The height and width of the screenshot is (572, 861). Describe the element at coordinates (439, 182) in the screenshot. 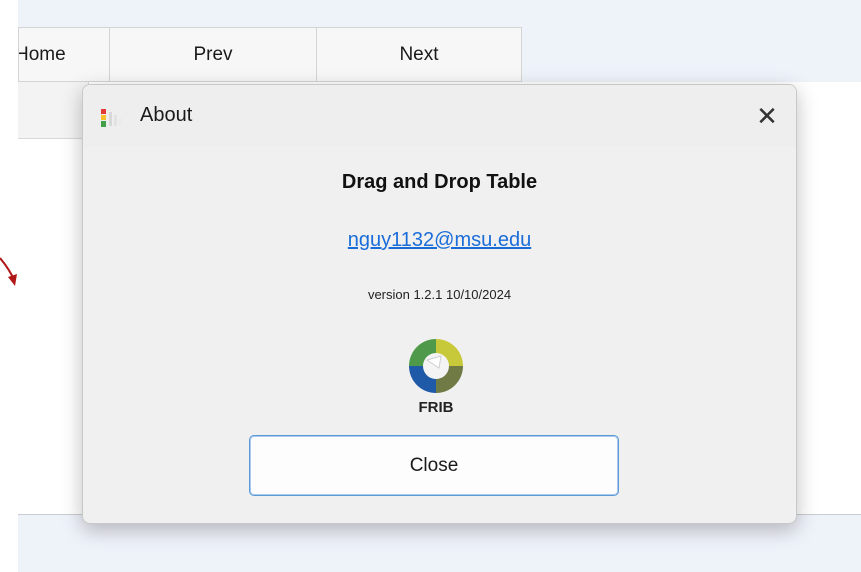

I see `app-name: Drag and Drop Table` at that location.